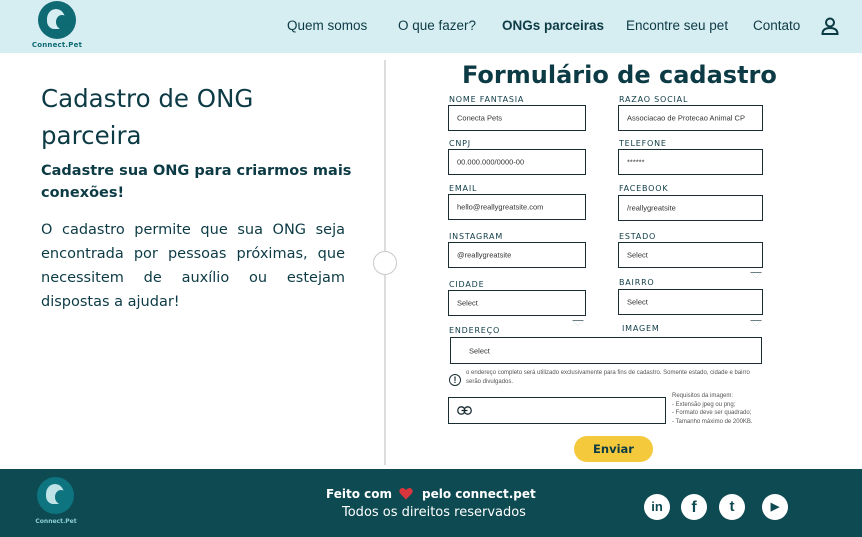  I want to click on footer-logo: Connect.Pet, so click(56, 502).